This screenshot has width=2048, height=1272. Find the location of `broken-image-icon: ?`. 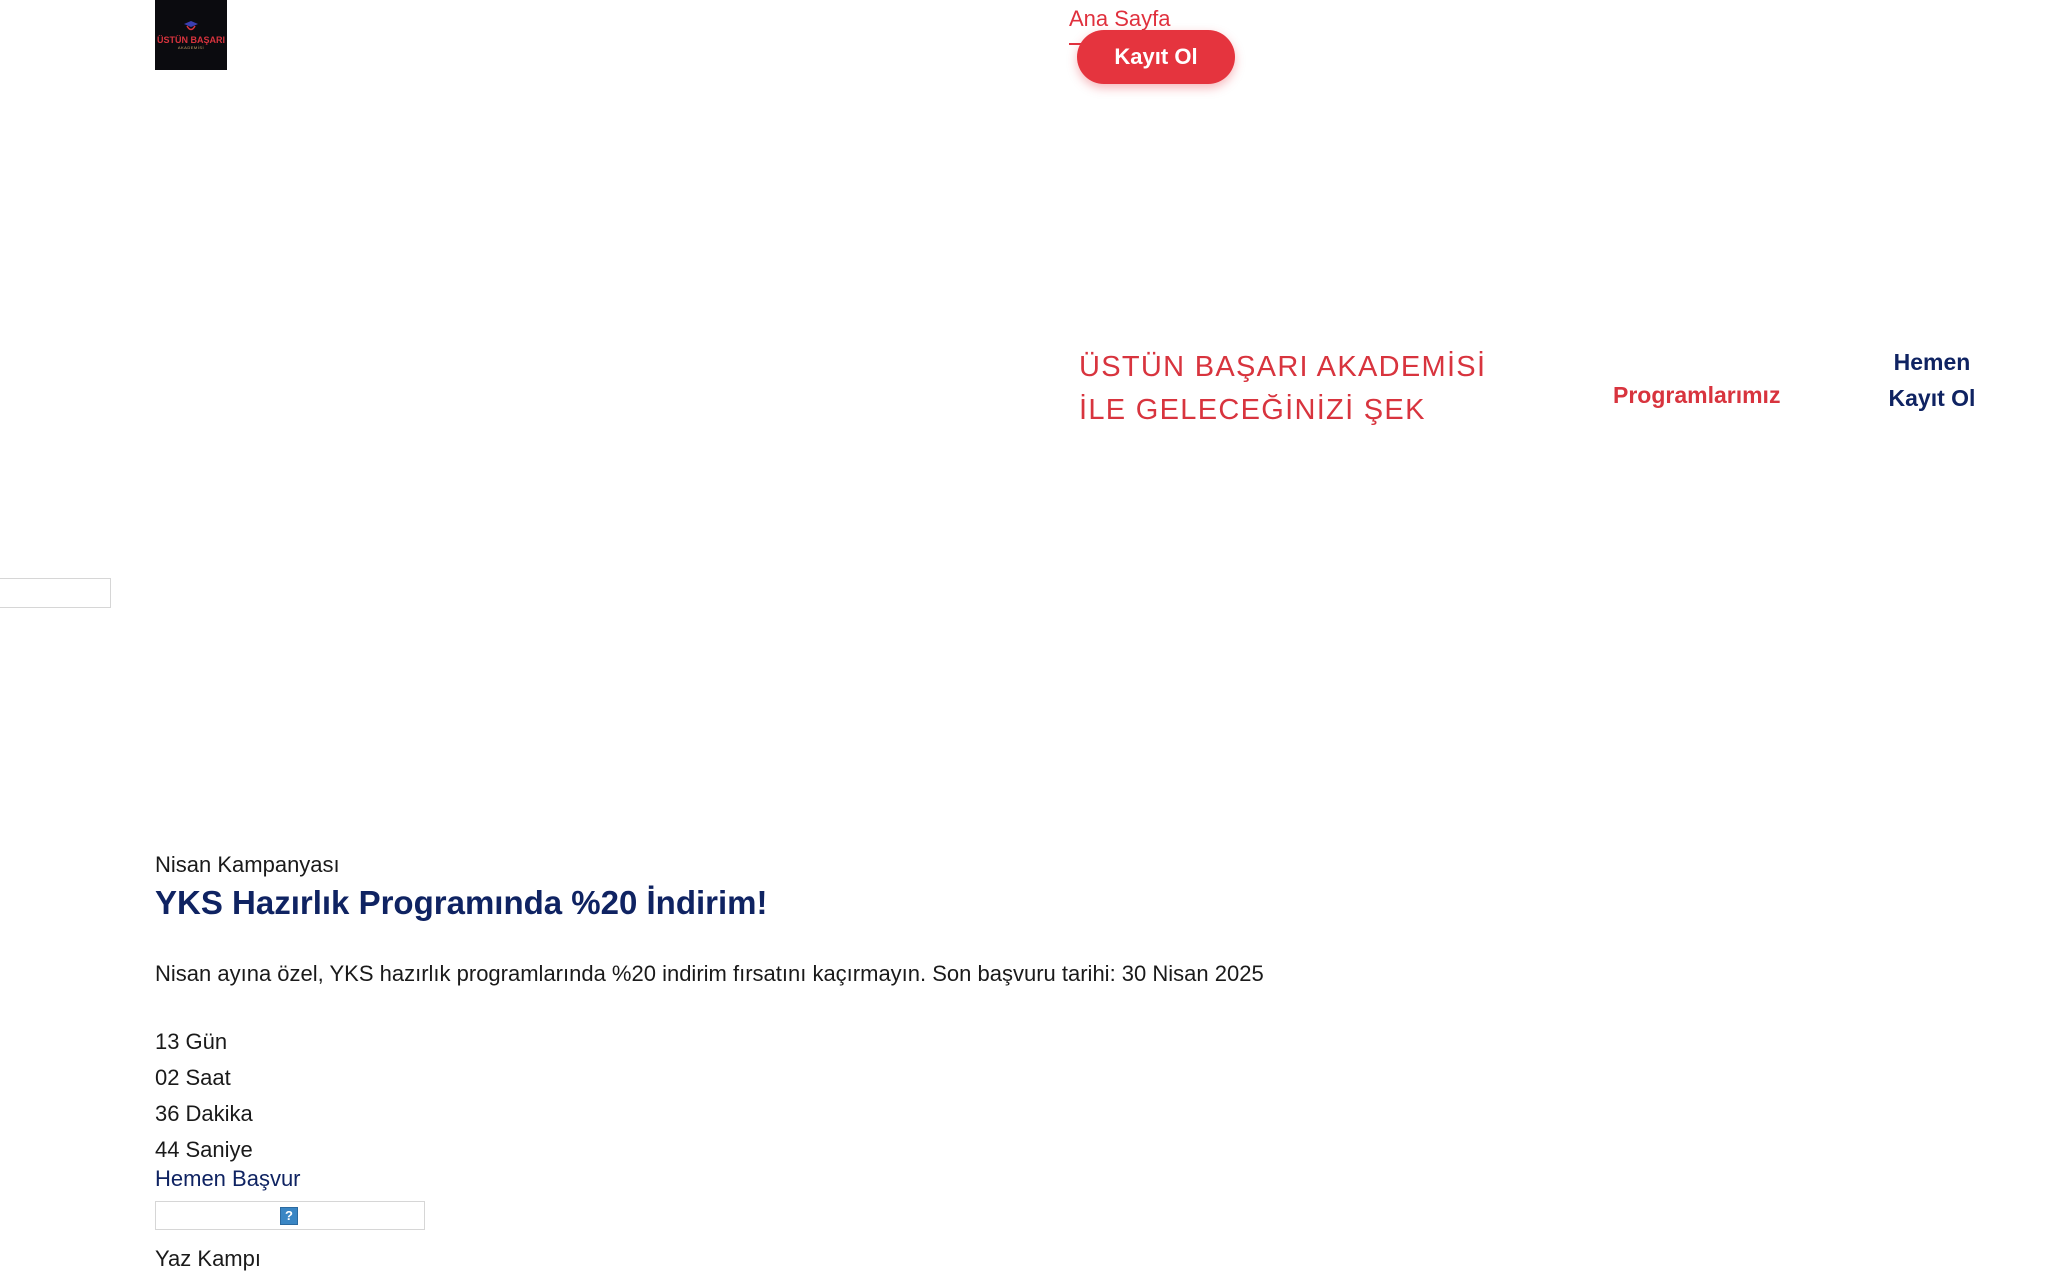

broken-image-icon: ? is located at coordinates (289, 1216).